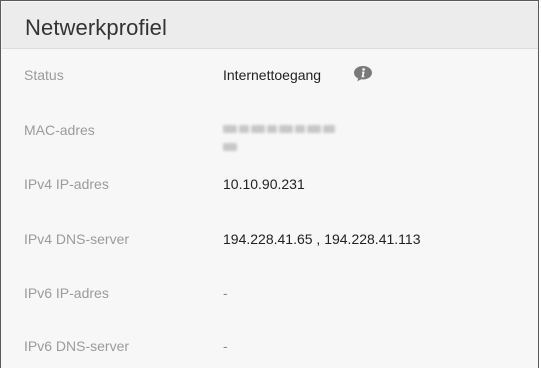  Describe the element at coordinates (59, 130) in the screenshot. I see `mac-address-label: MAC-adres` at that location.